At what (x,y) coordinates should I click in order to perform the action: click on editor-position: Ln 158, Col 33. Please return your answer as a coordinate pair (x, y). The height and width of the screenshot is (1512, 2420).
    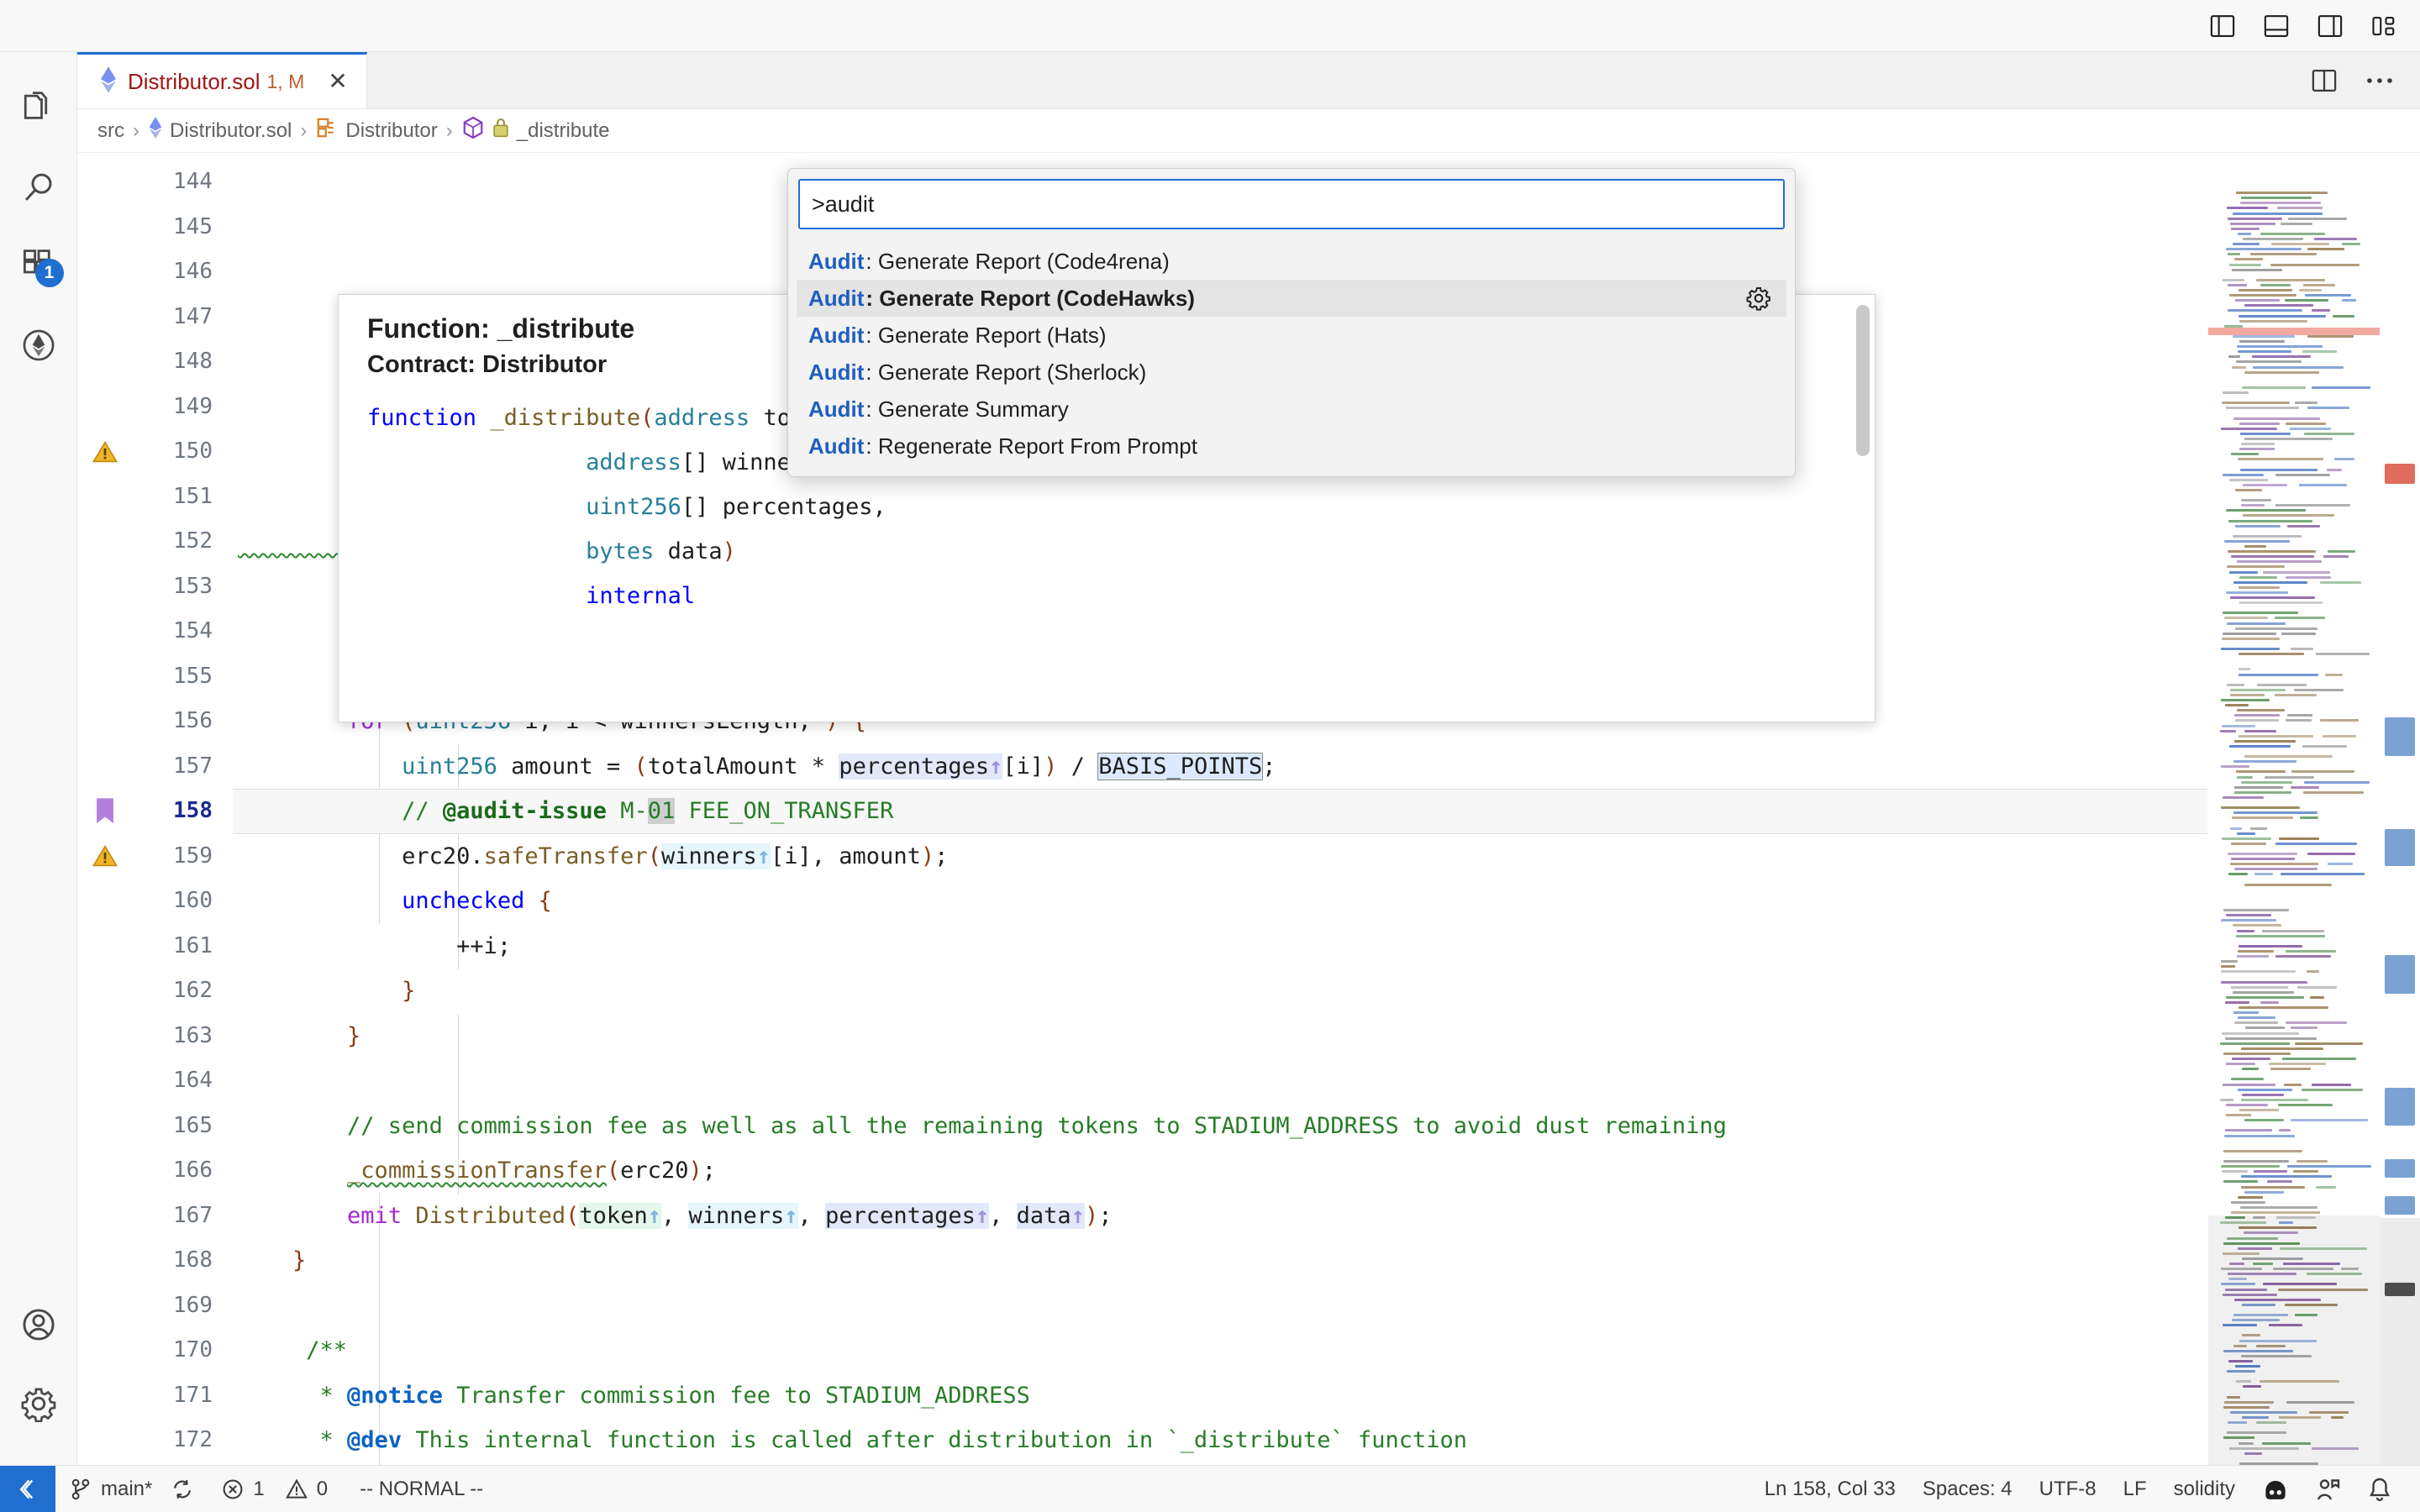
    Looking at the image, I should click on (1830, 1489).